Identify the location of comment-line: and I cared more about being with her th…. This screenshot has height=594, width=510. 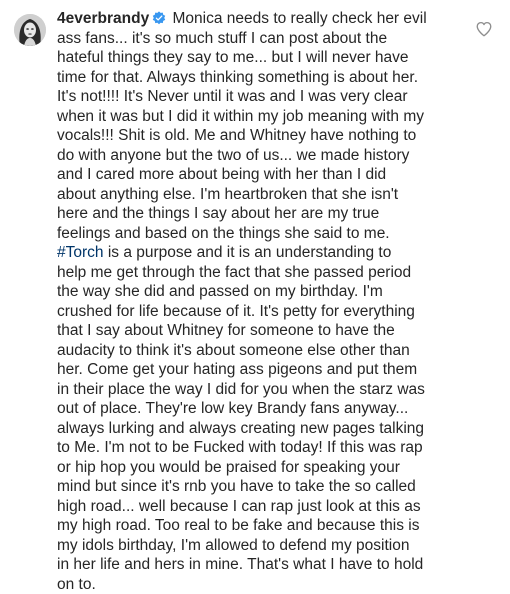
(262, 175).